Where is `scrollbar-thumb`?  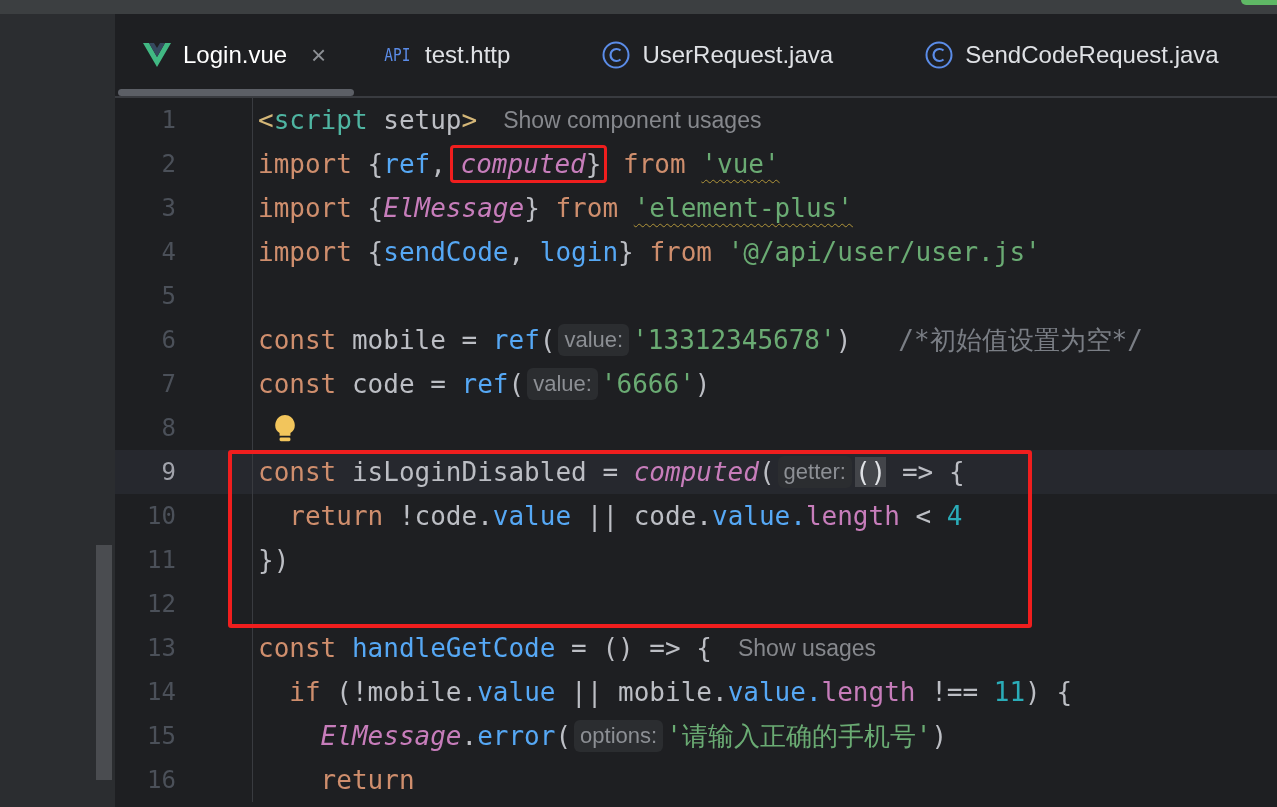
scrollbar-thumb is located at coordinates (104, 662).